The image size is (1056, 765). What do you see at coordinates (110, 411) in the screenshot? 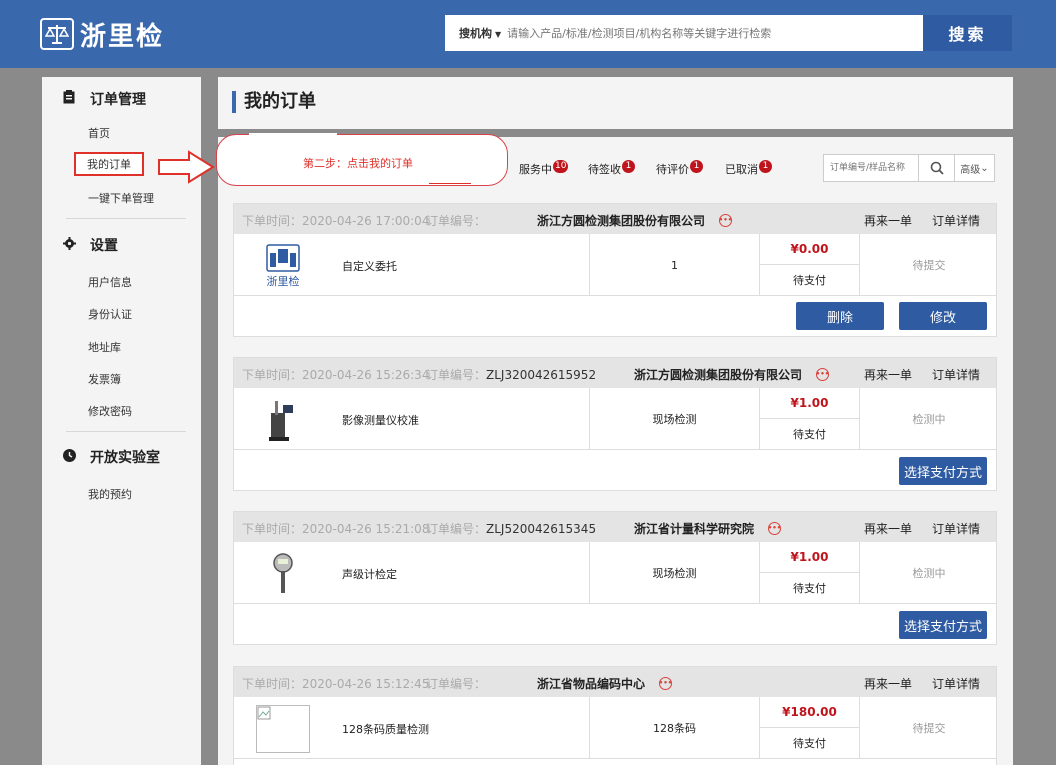
I see `sidebar-item-change-password: 修改密码` at bounding box center [110, 411].